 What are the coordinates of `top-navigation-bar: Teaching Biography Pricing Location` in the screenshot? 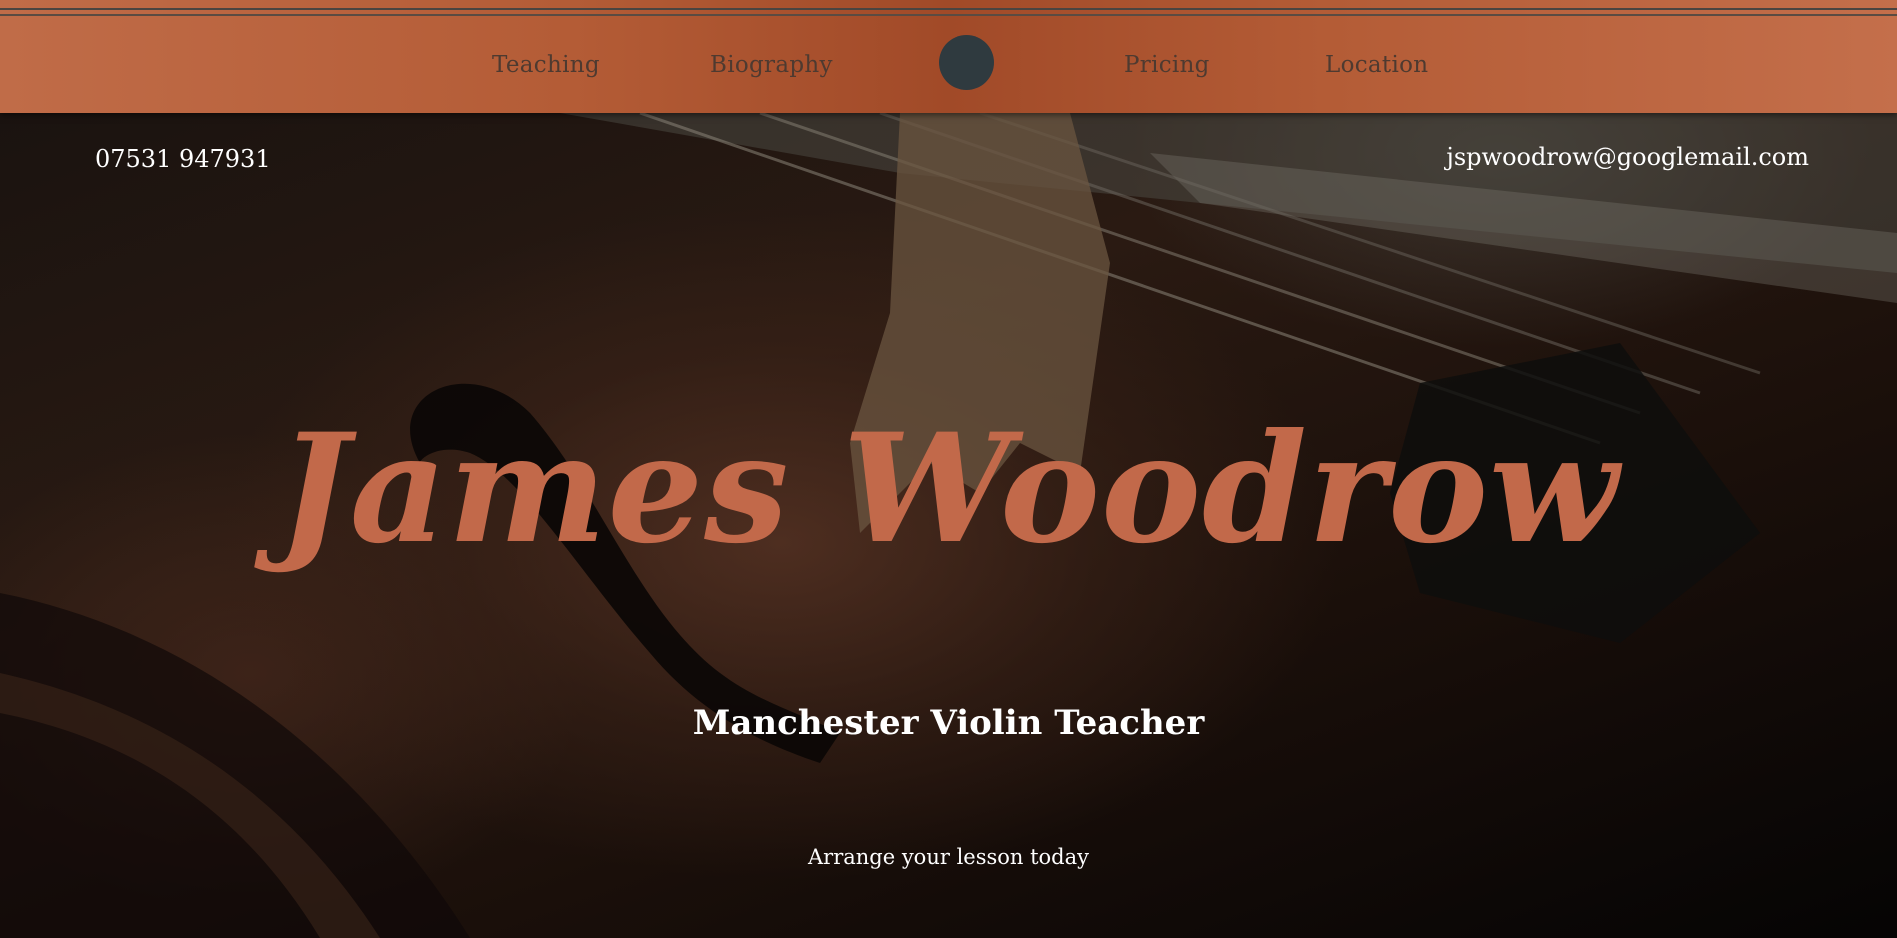 It's located at (948, 56).